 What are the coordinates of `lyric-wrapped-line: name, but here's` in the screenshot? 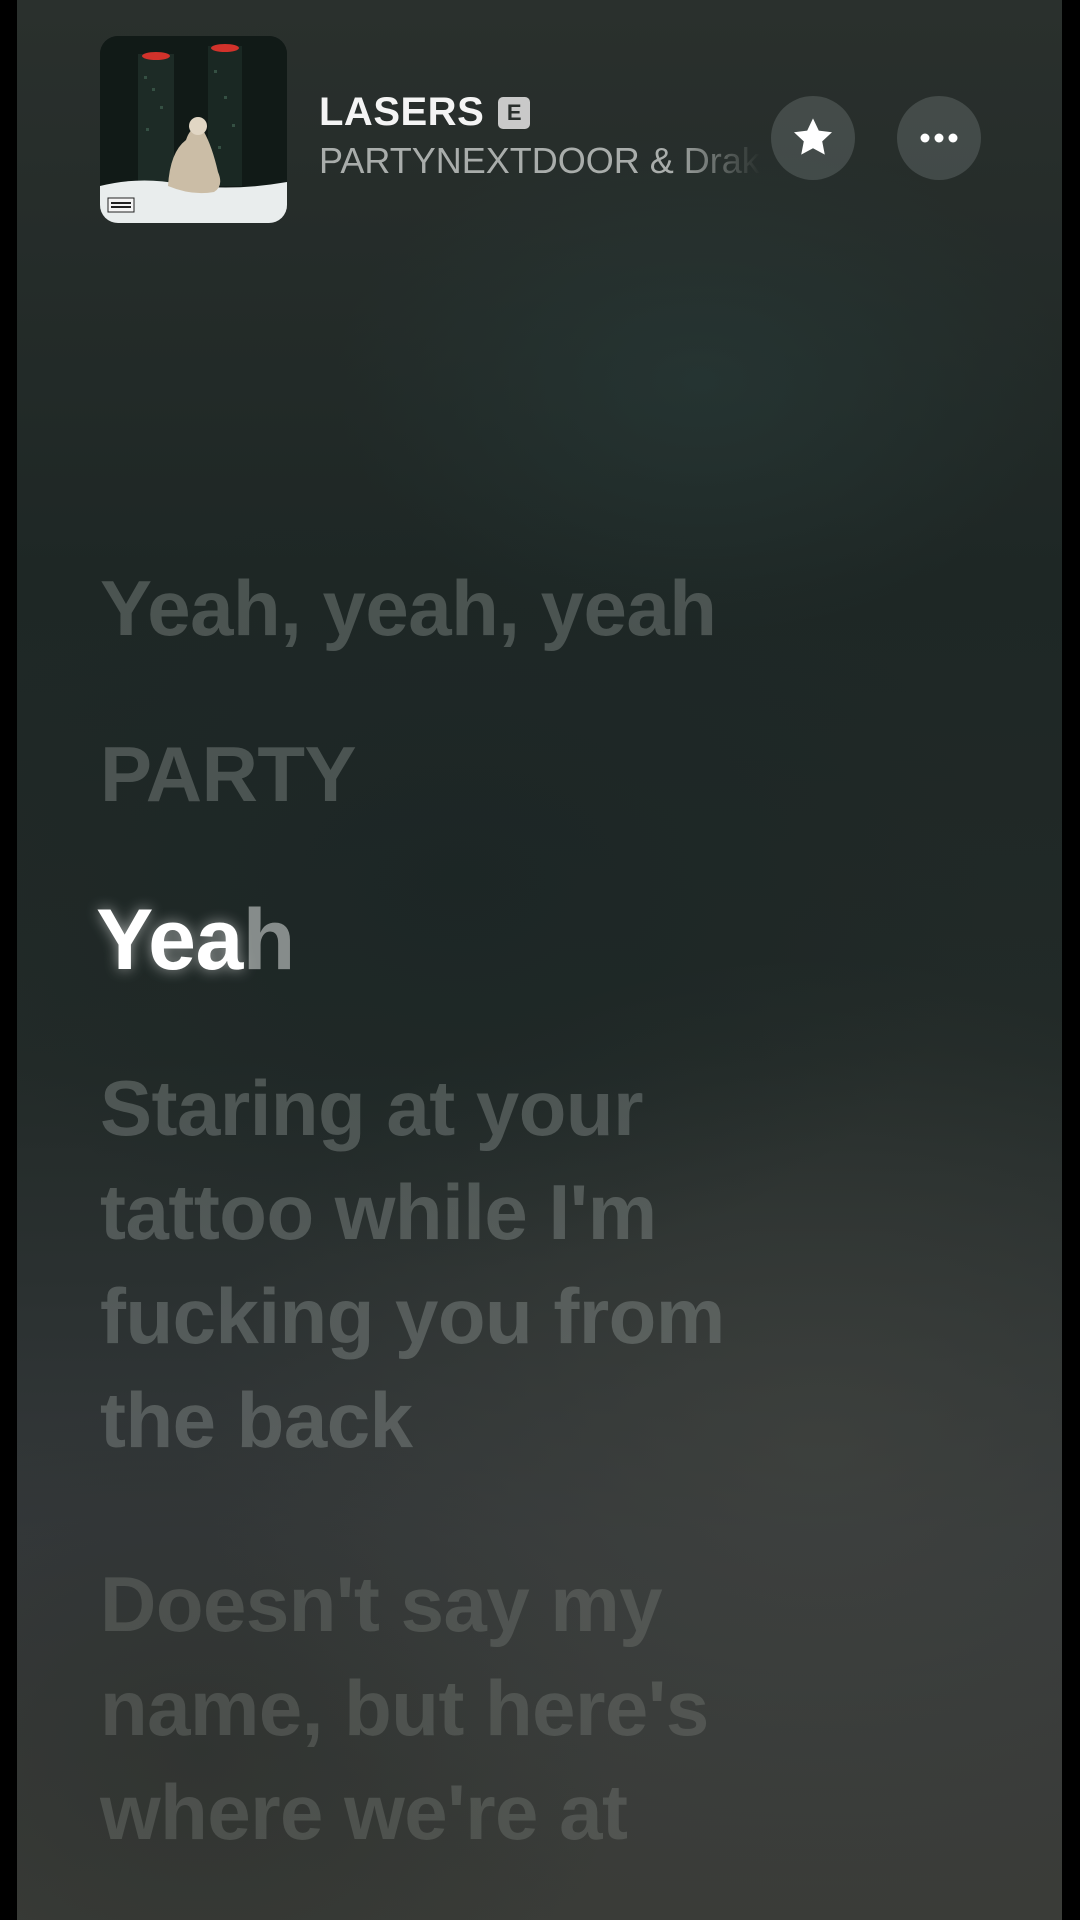 It's located at (404, 1708).